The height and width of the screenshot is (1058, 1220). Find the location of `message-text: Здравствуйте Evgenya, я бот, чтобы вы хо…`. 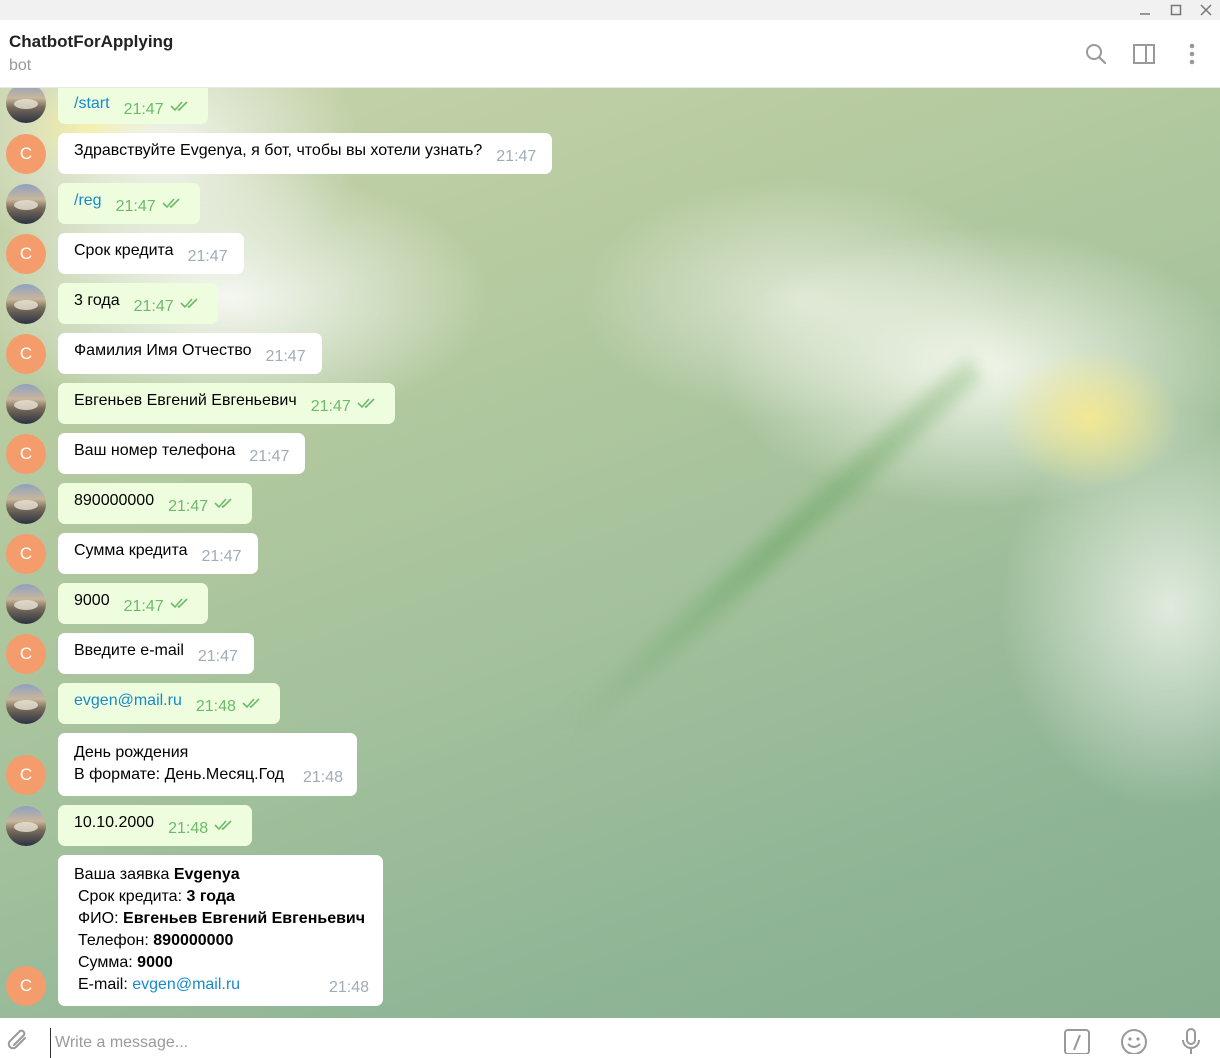

message-text: Здравствуйте Evgenya, я бот, чтобы вы хо… is located at coordinates (278, 150).